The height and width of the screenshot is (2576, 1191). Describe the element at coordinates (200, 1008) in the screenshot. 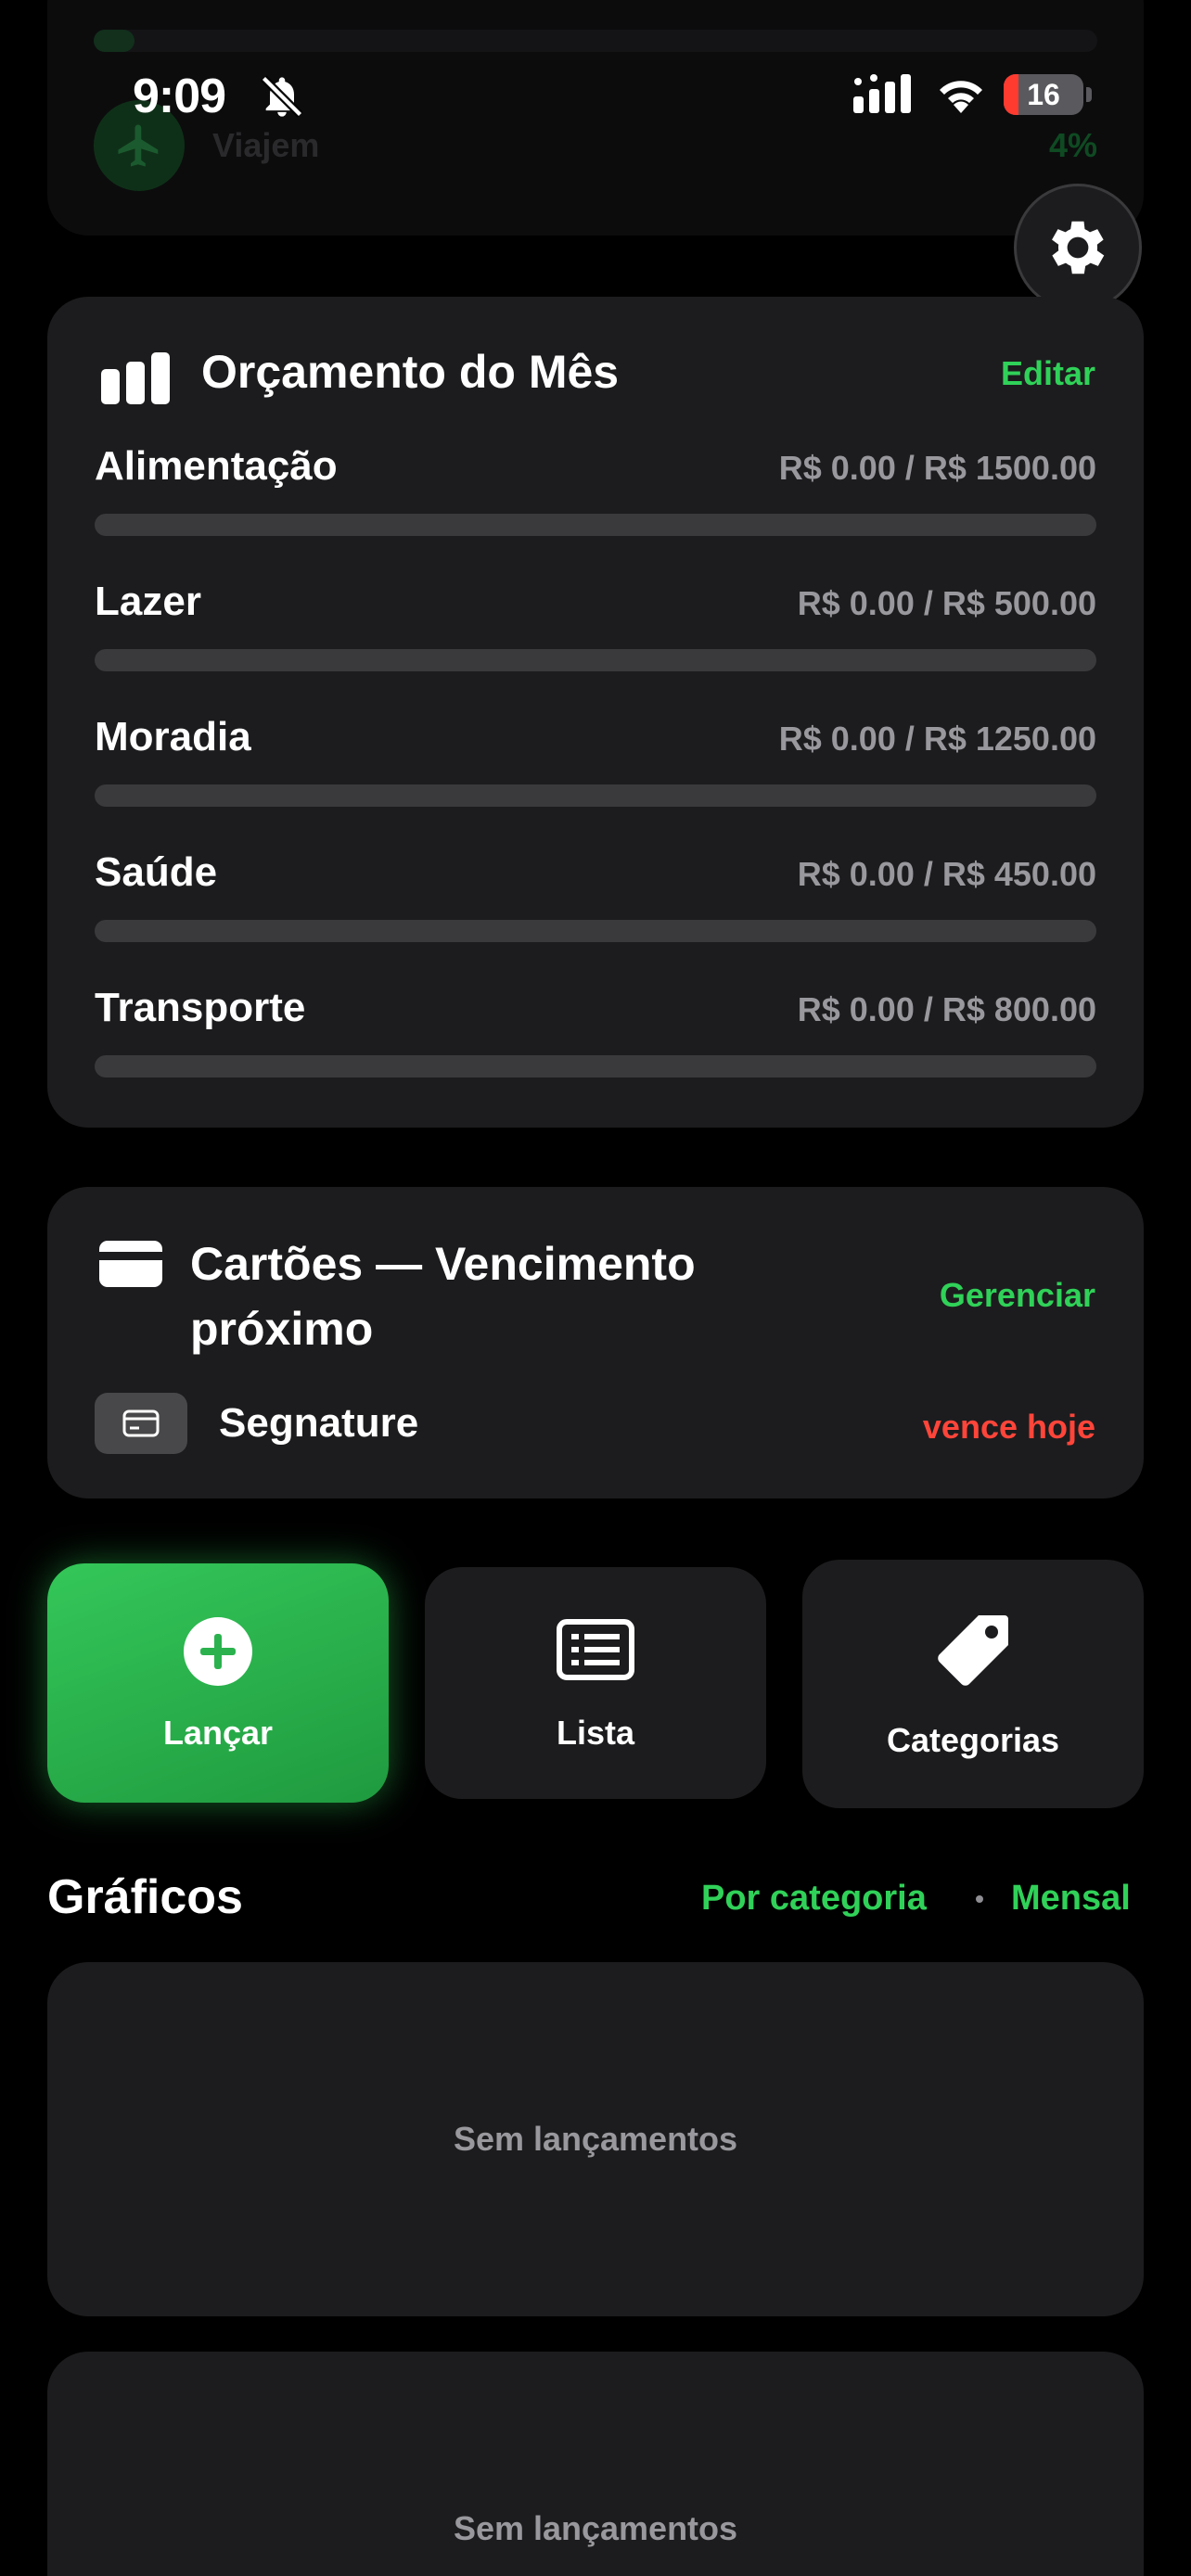

I see `budget-row-name: Transporte` at that location.